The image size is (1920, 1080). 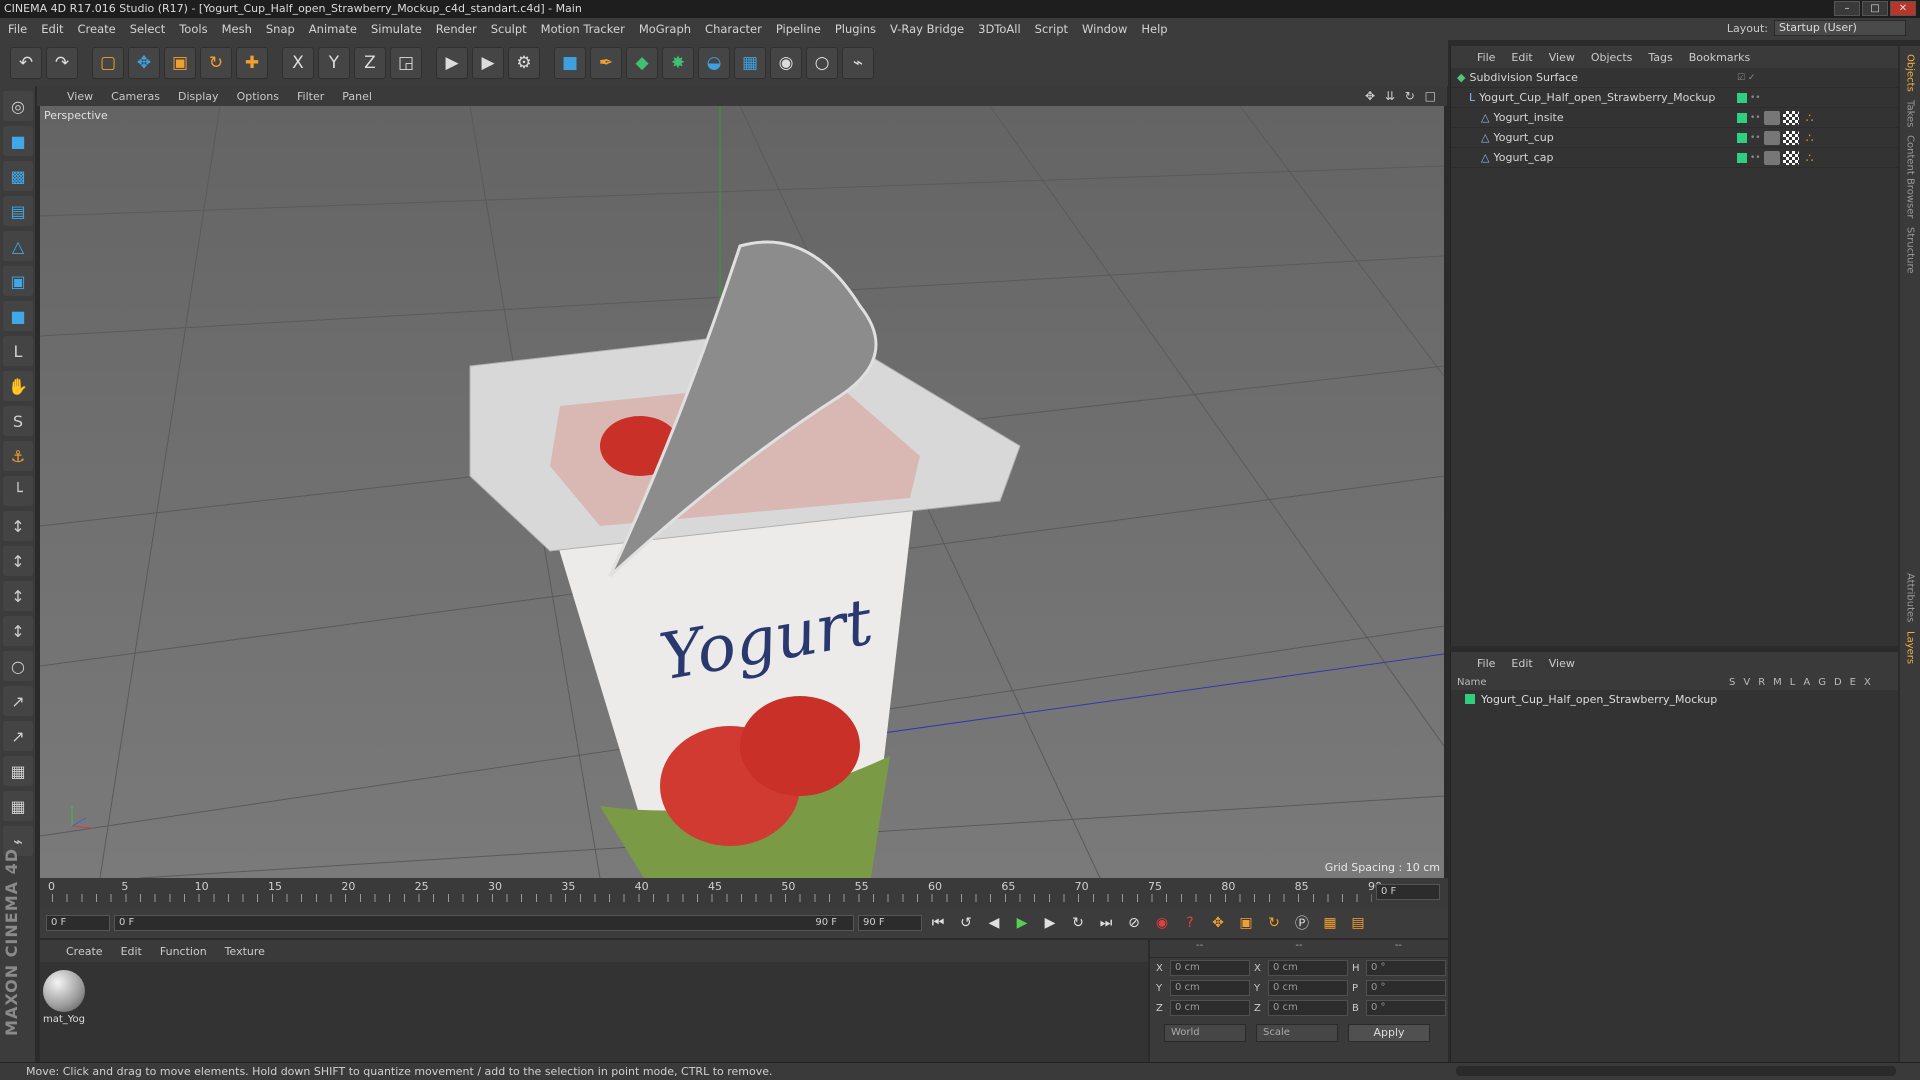 I want to click on menu-window: Window, so click(x=1104, y=29).